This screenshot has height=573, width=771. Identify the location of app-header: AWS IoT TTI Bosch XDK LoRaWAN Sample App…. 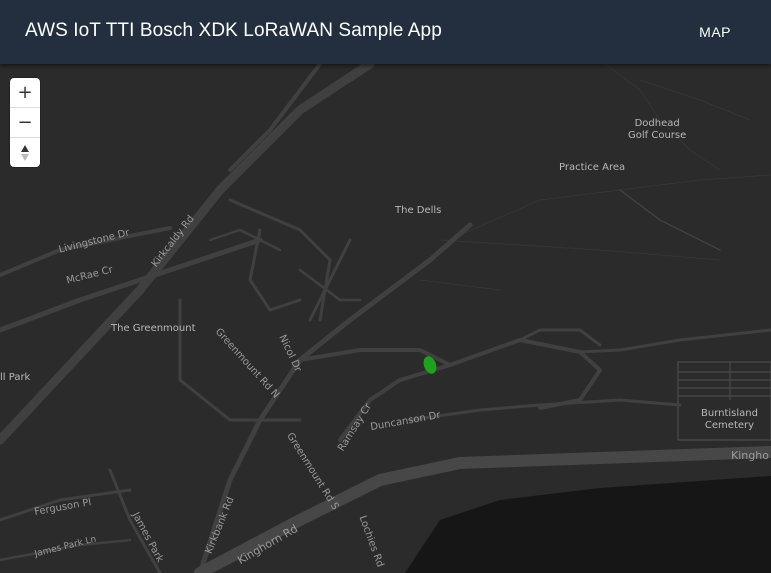
(385, 32).